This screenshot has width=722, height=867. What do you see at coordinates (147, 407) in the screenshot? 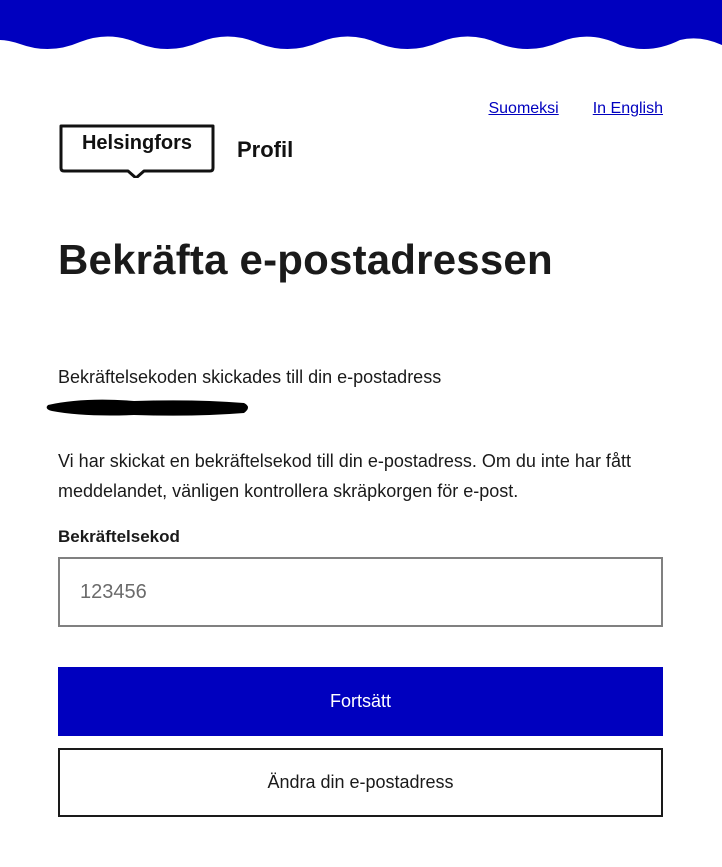
I see `redacted-email` at bounding box center [147, 407].